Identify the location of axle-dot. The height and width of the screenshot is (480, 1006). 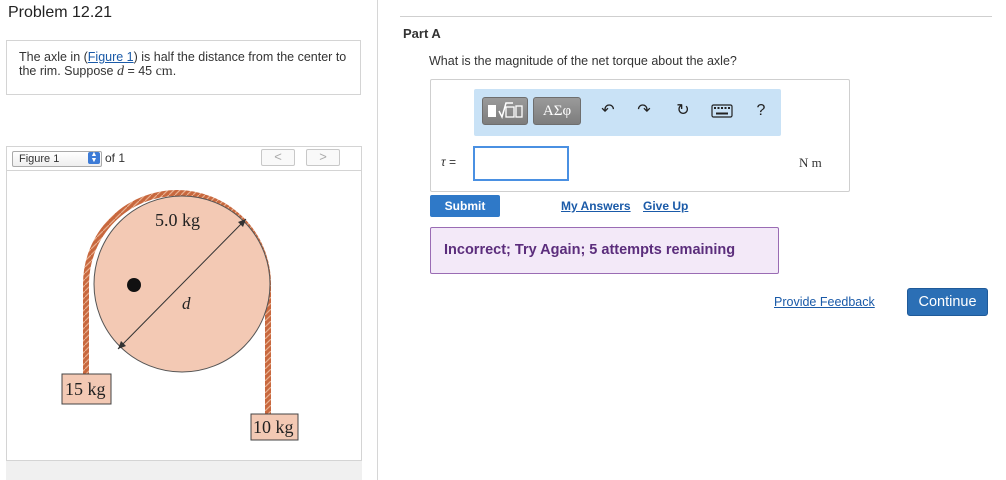
(134, 285).